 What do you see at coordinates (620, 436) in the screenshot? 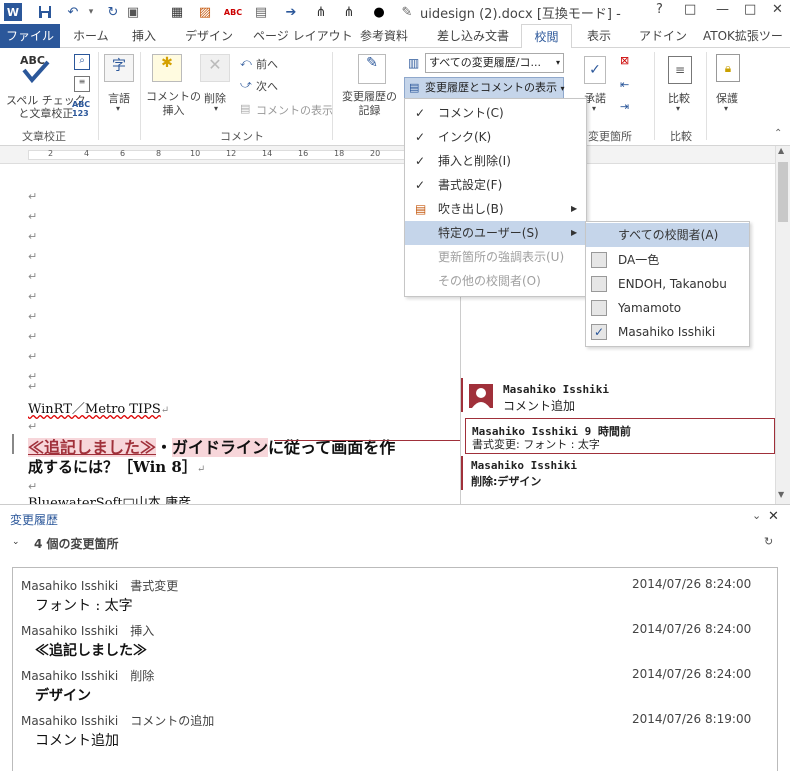
I see `balloon-format-change: Masahiko Isshiki 9 時間前 書式変更: フォント : 太字` at bounding box center [620, 436].